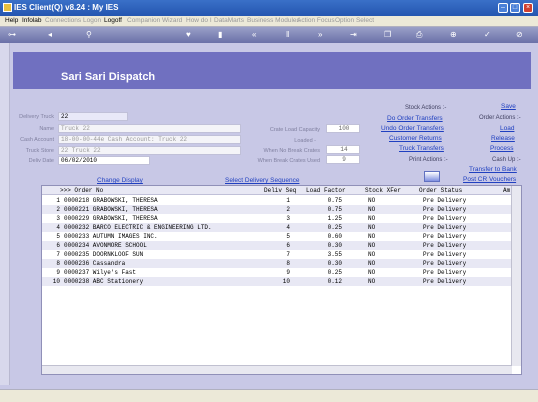  What do you see at coordinates (508, 106) in the screenshot?
I see `save-link: Save` at bounding box center [508, 106].